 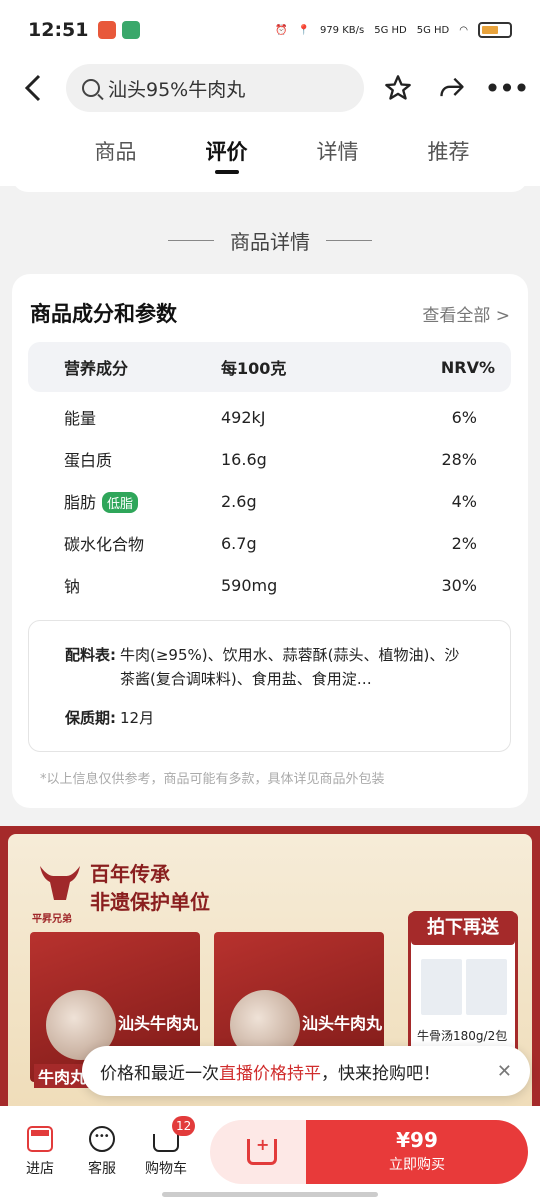 I want to click on price: ¥99, so click(x=417, y=1140).